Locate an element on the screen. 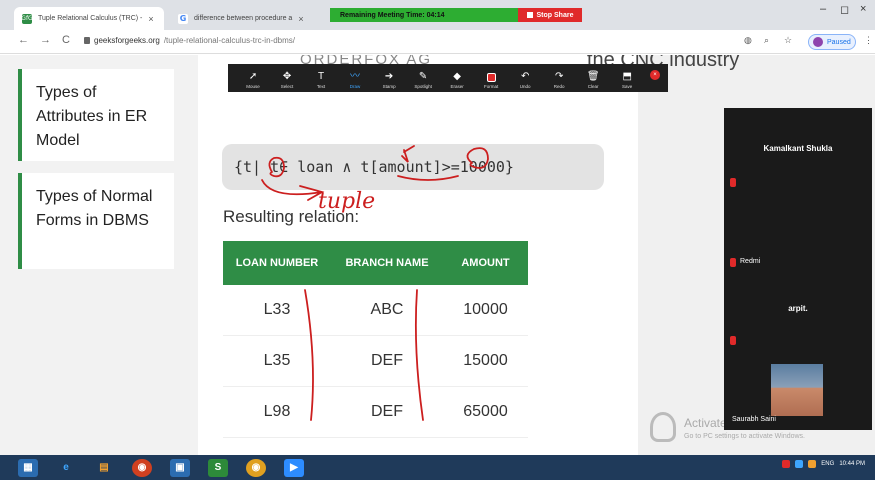  undo-icon: ↶ is located at coordinates (525, 76).